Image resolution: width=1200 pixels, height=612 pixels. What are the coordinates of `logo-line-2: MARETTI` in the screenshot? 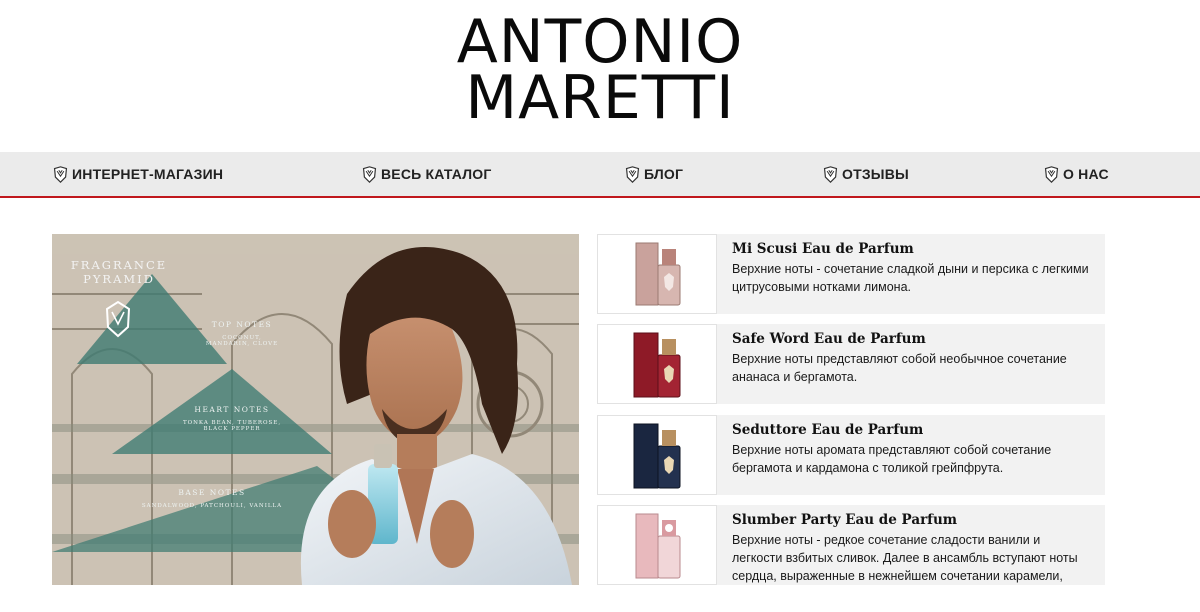 It's located at (600, 98).